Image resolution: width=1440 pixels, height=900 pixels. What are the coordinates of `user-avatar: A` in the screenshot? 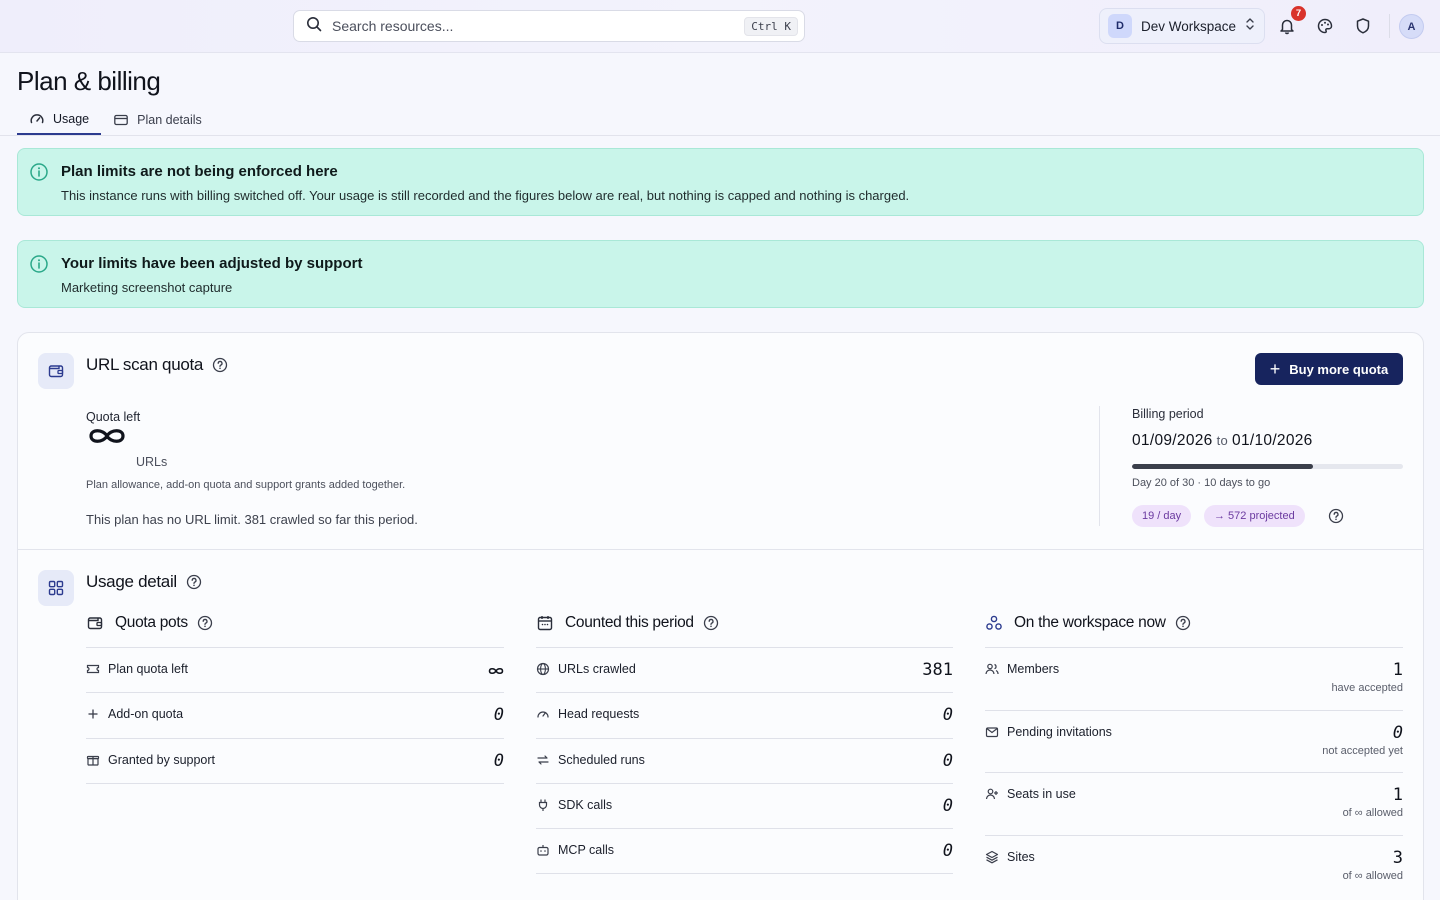 It's located at (1411, 26).